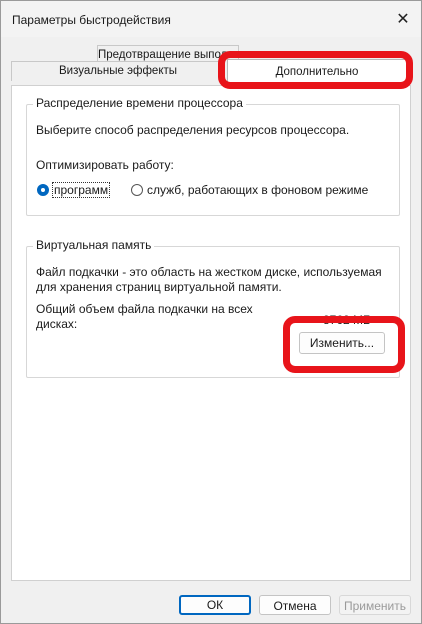 The image size is (422, 624). I want to click on cancel-button: Отмена, so click(295, 605).